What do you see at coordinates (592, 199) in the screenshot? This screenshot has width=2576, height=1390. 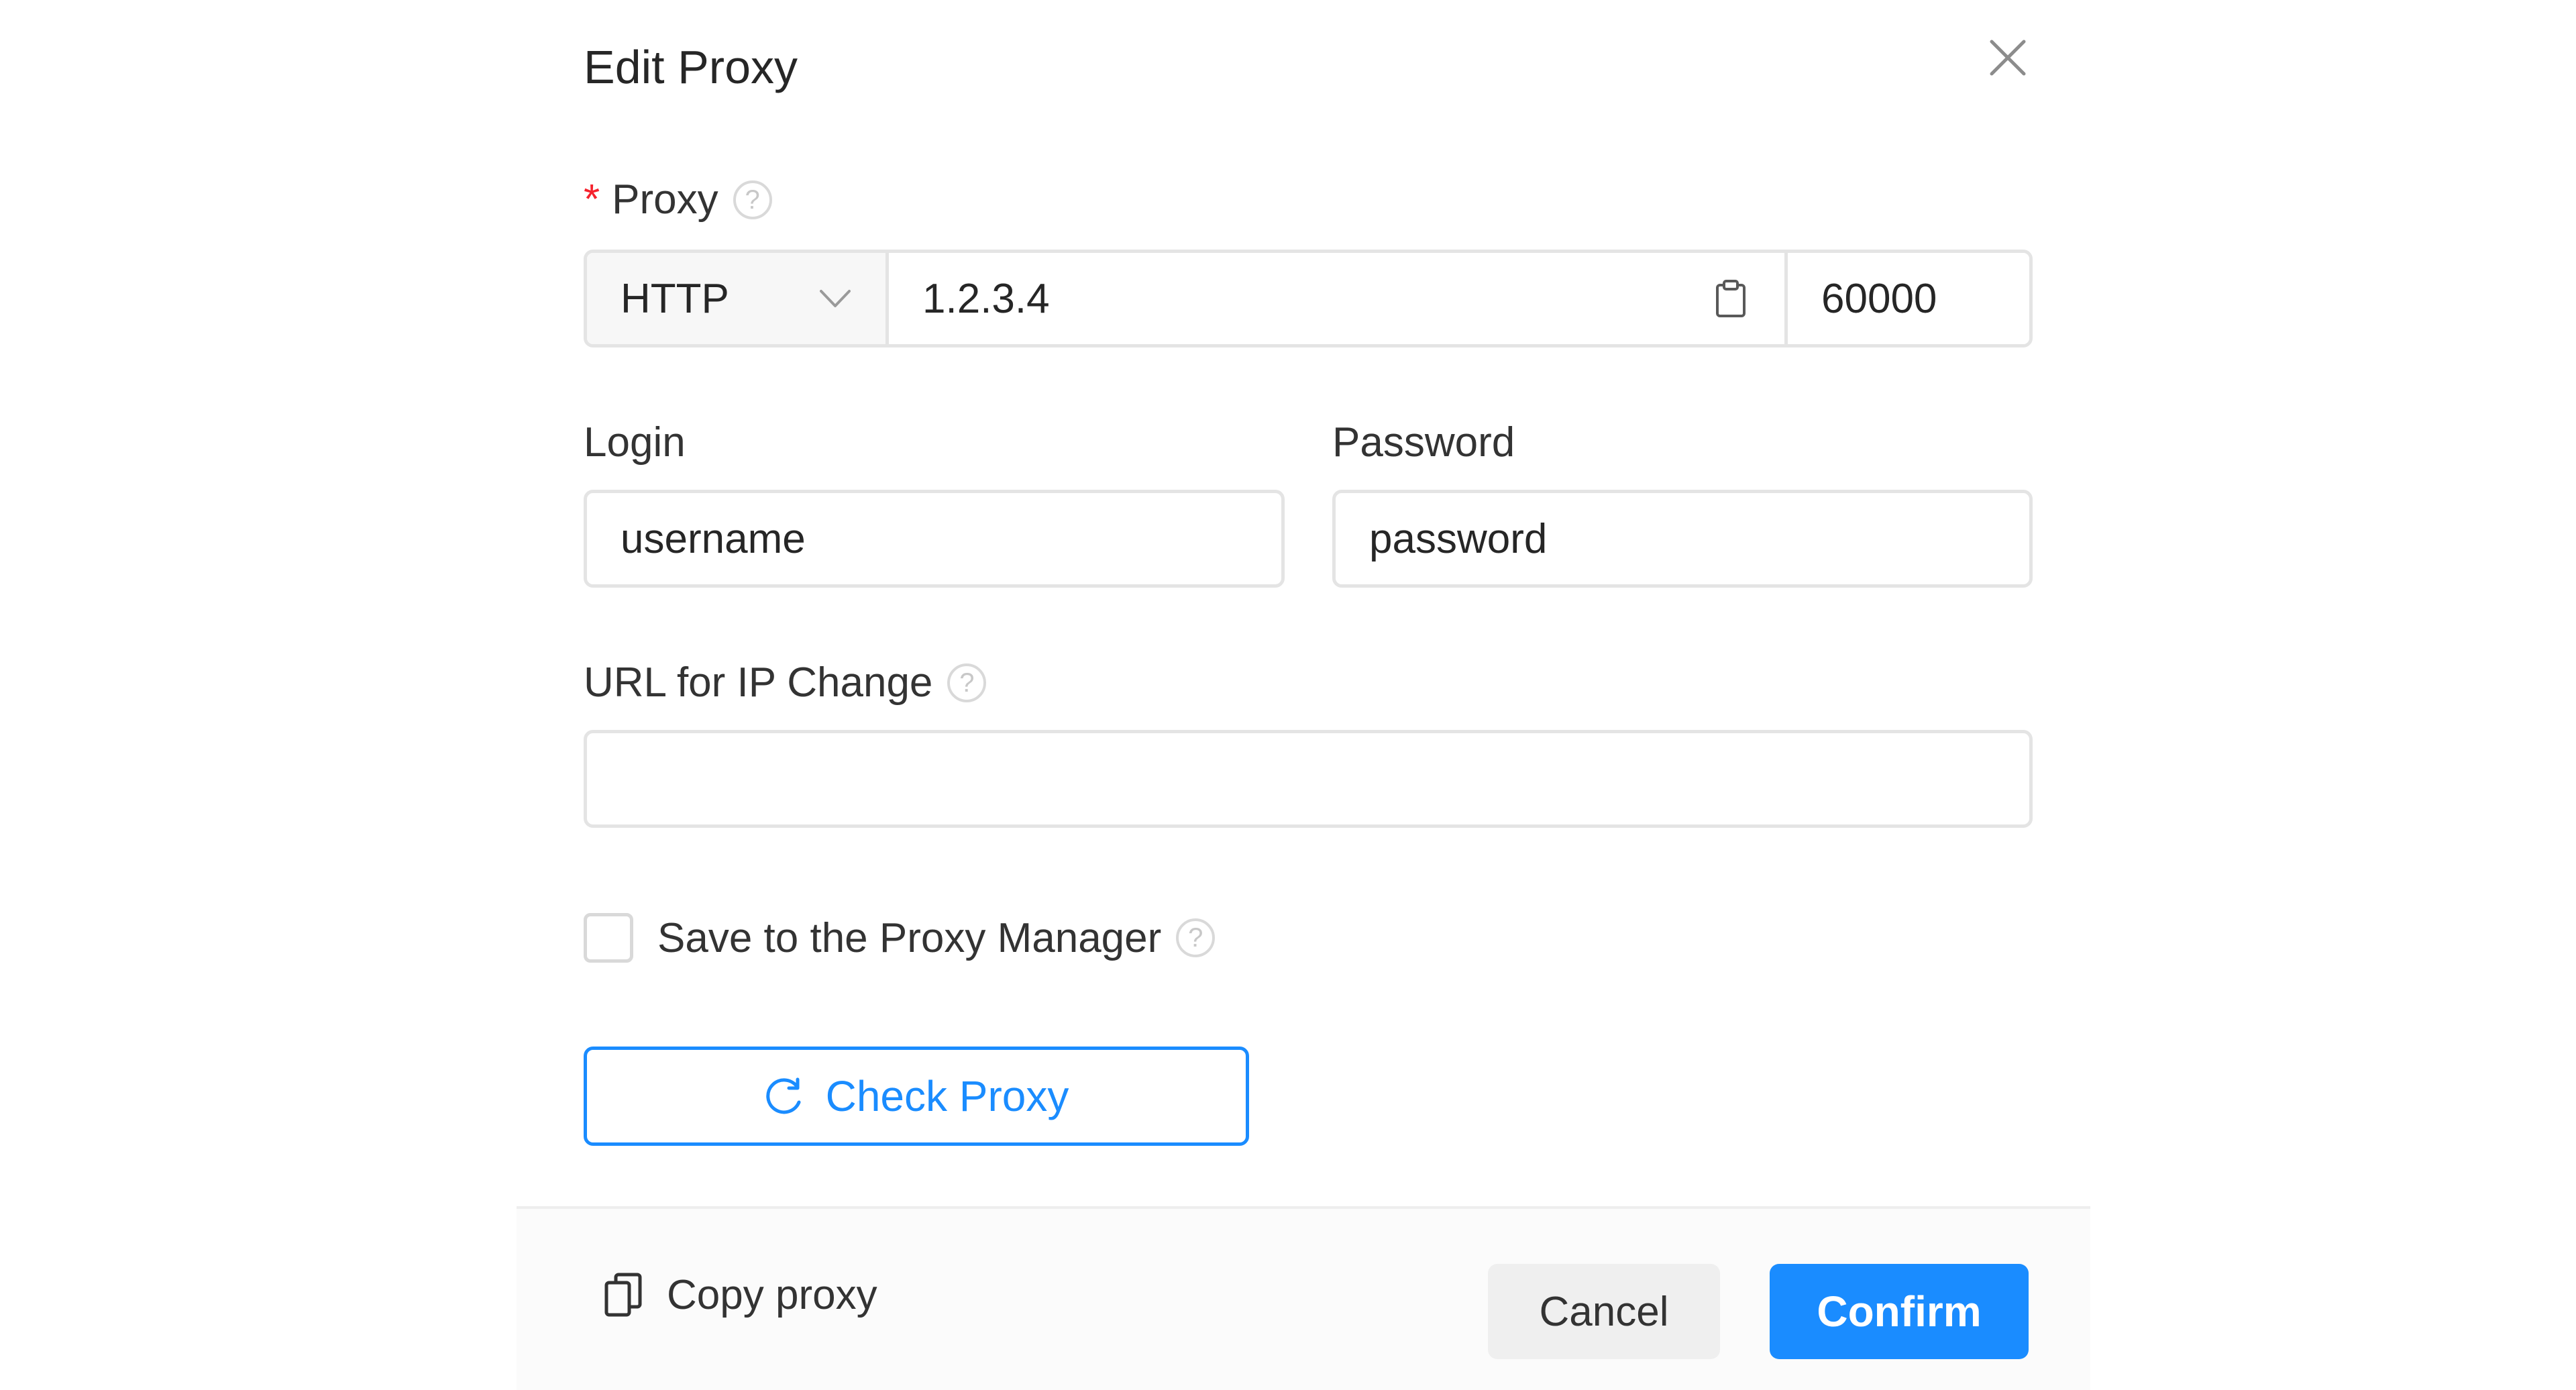 I see `required-mark: *` at bounding box center [592, 199].